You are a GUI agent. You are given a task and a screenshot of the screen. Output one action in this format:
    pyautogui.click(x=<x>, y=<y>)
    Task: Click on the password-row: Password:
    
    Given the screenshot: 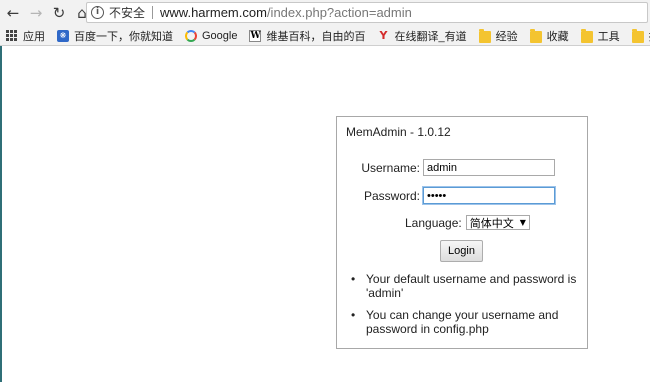 What is the action you would take?
    pyautogui.click(x=450, y=195)
    